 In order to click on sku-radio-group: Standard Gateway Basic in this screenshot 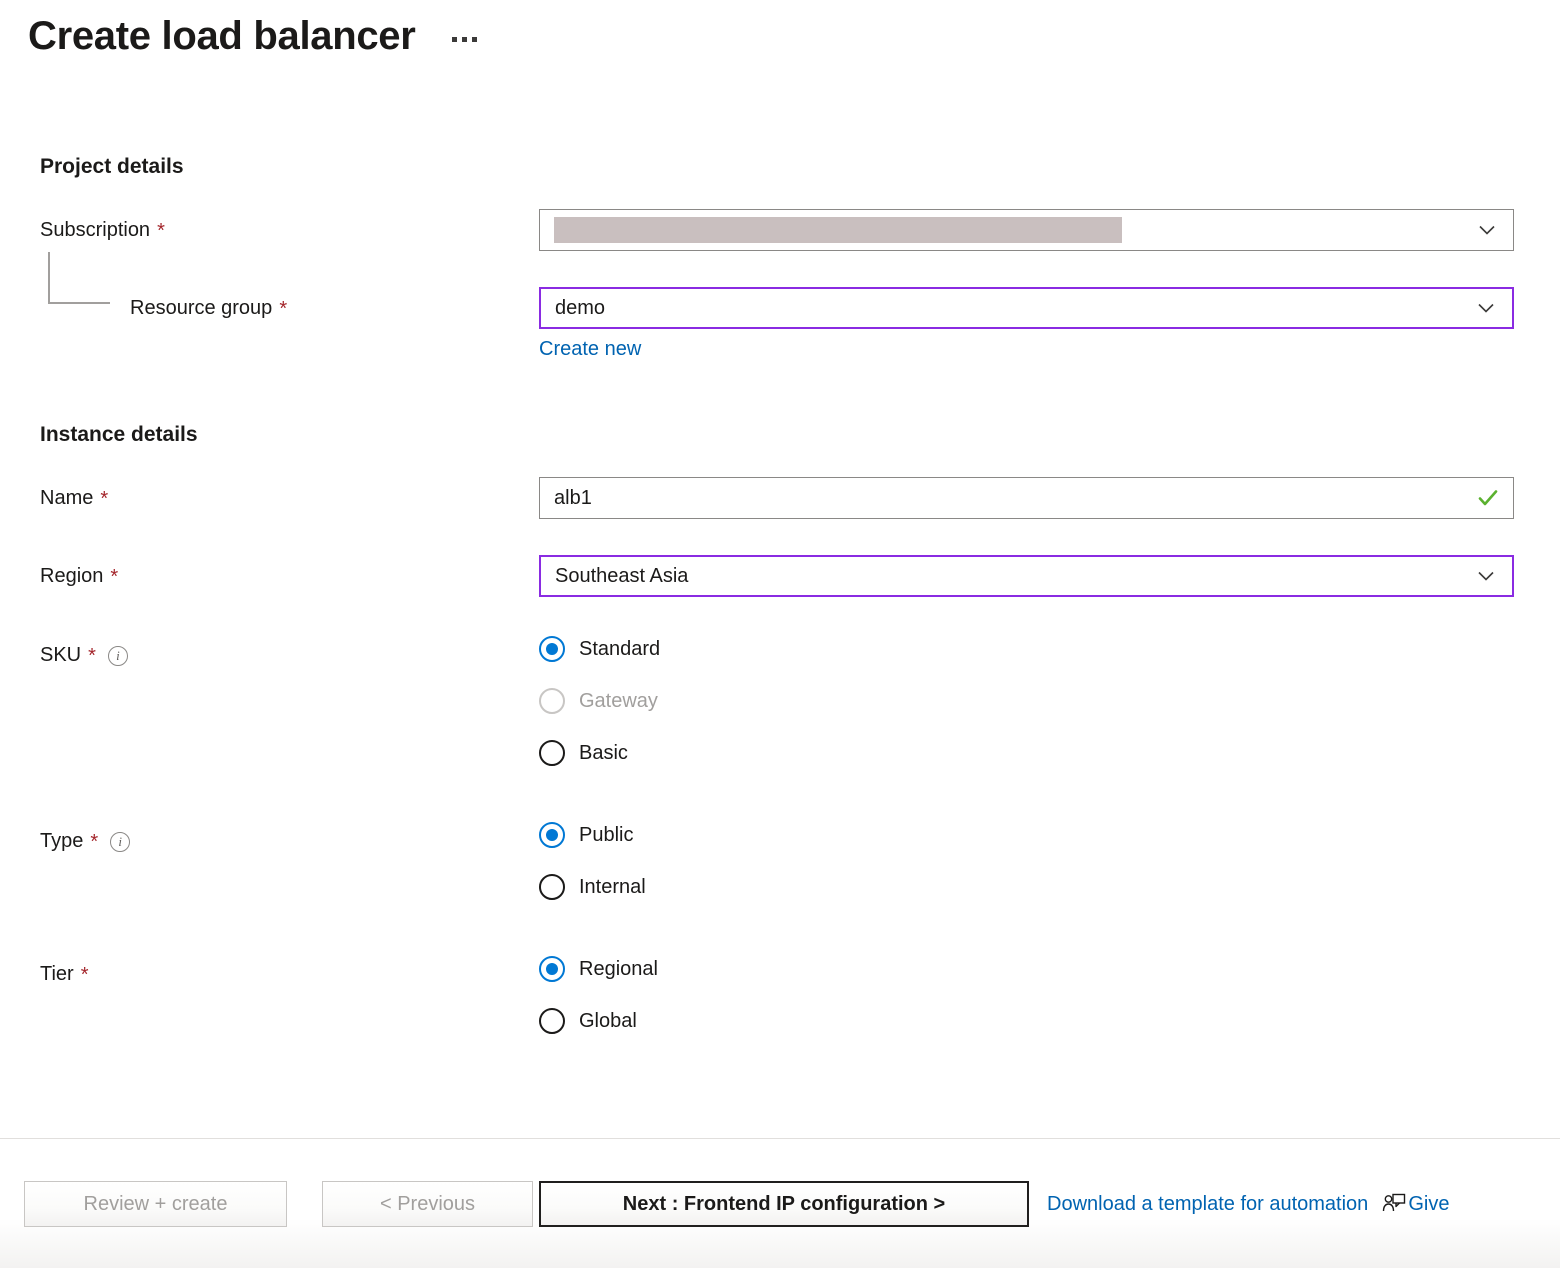, I will do `click(599, 701)`.